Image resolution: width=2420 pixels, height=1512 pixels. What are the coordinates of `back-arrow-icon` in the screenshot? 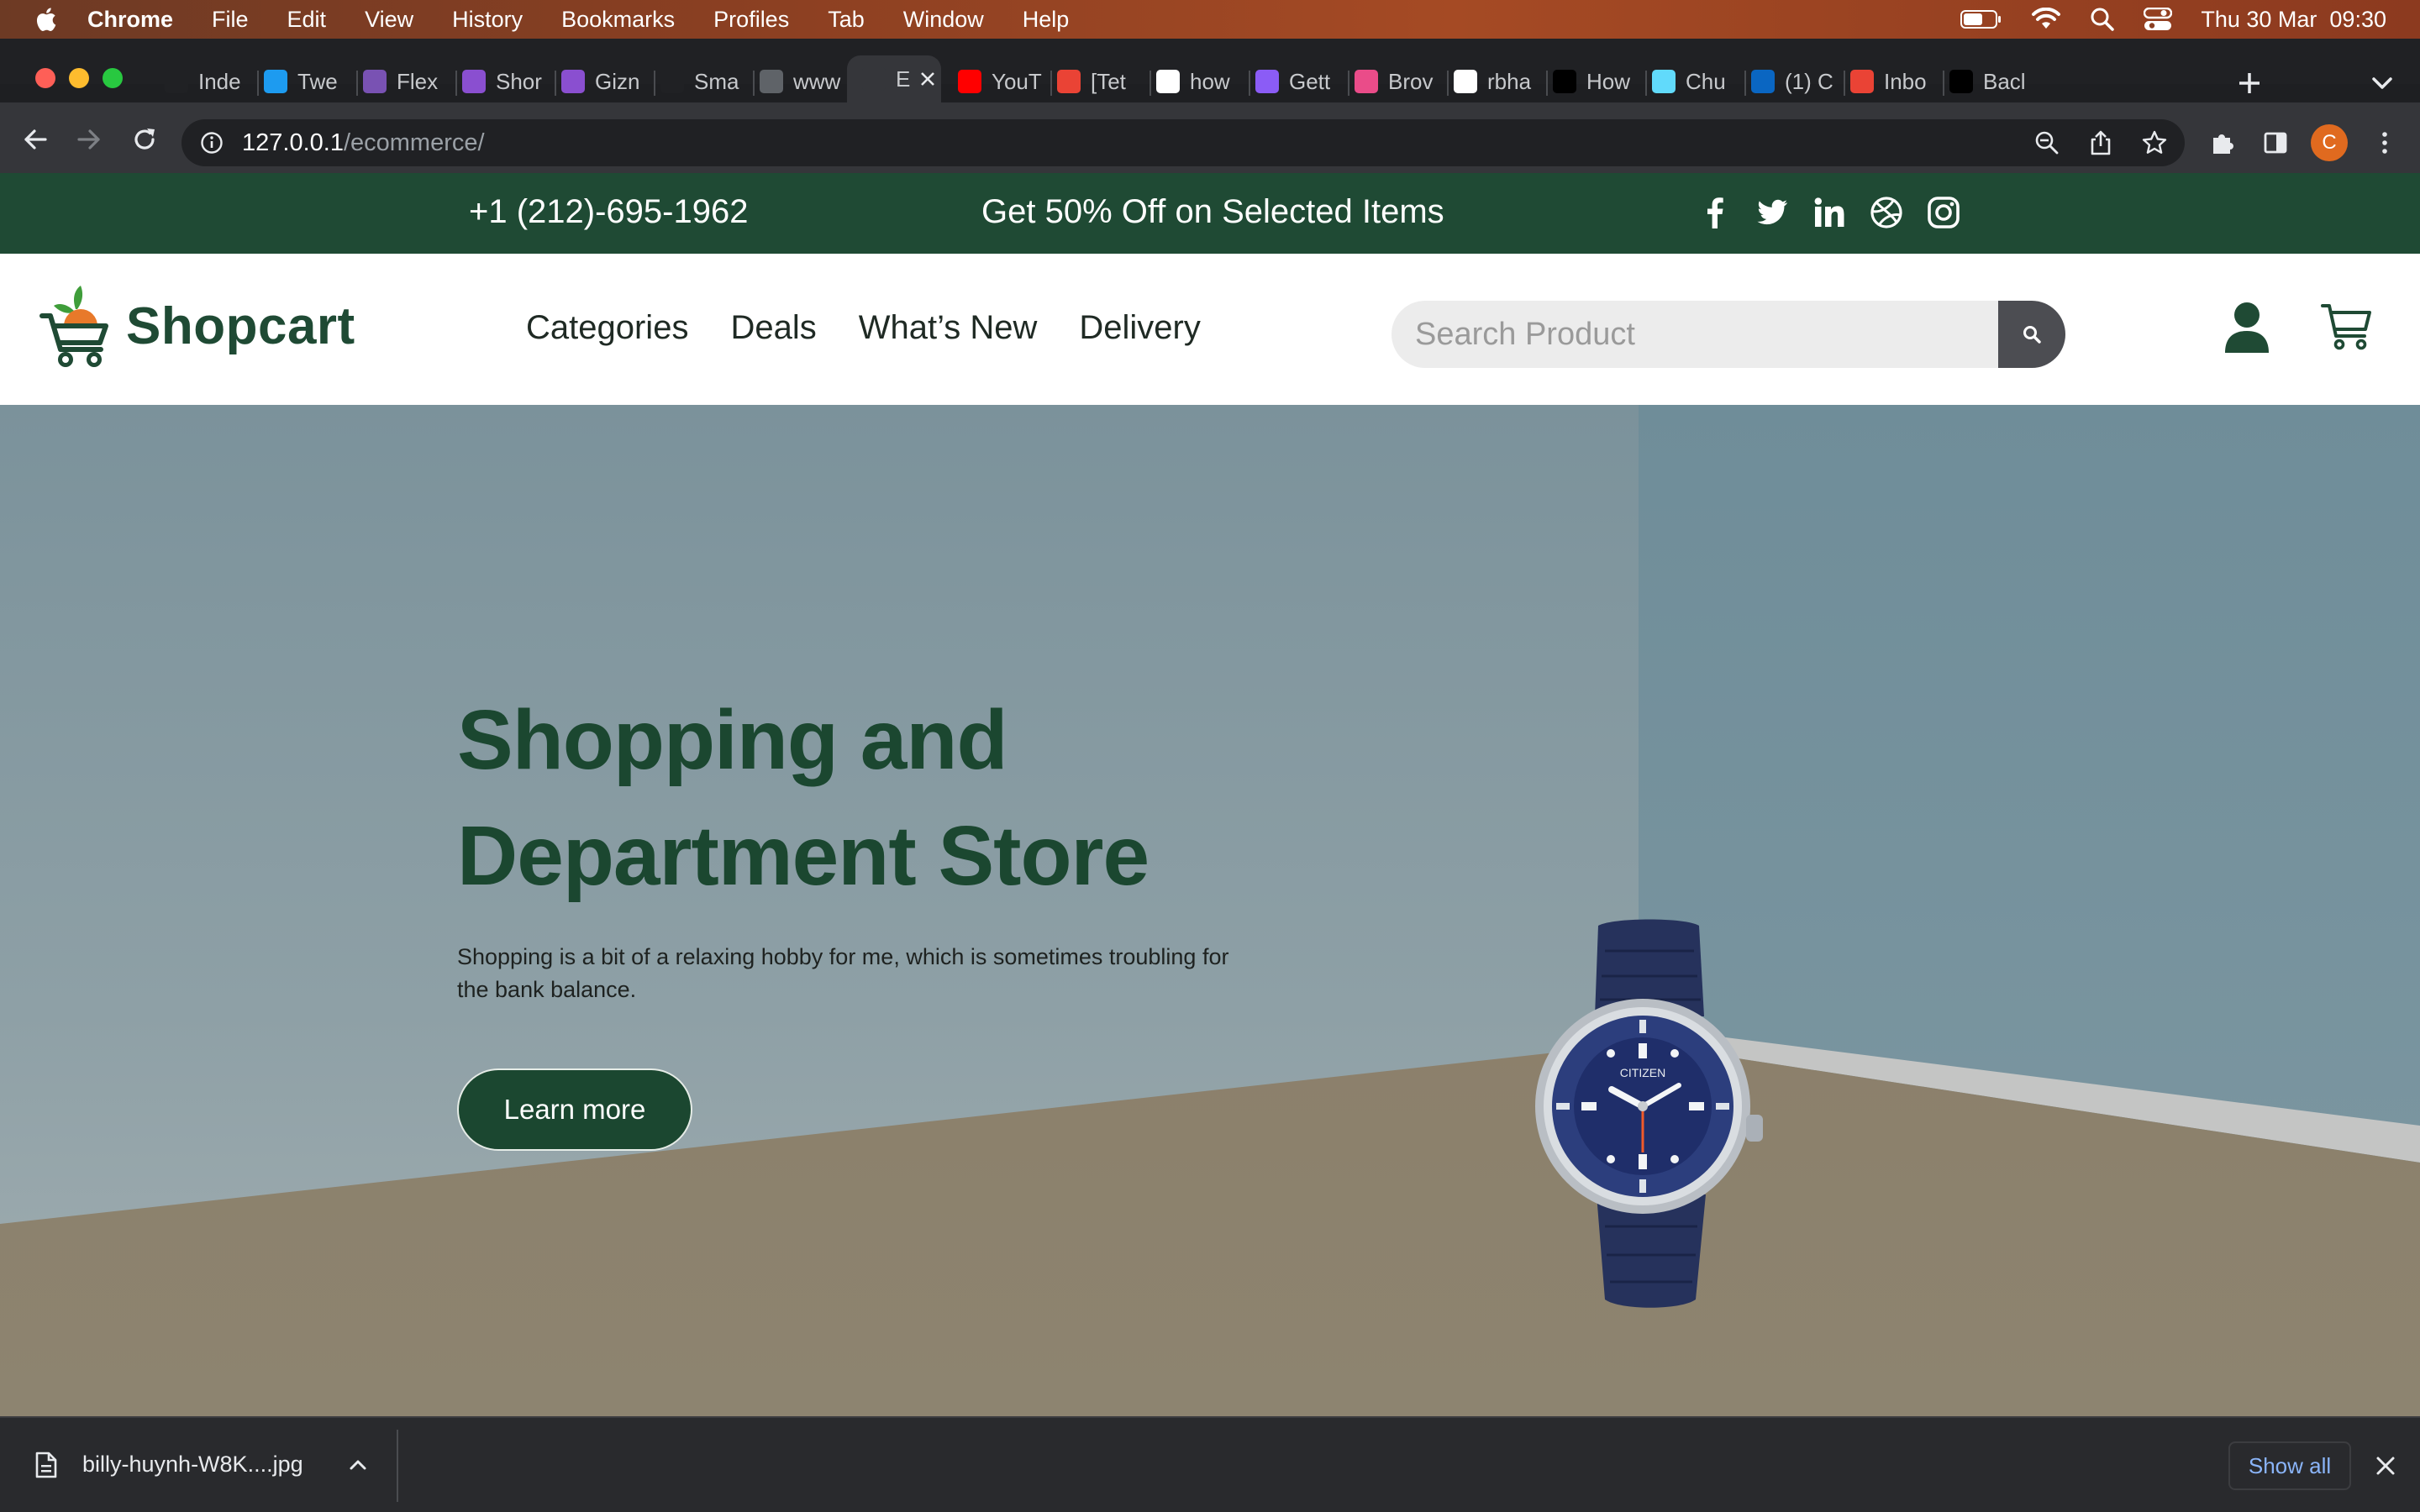 It's located at (35, 139).